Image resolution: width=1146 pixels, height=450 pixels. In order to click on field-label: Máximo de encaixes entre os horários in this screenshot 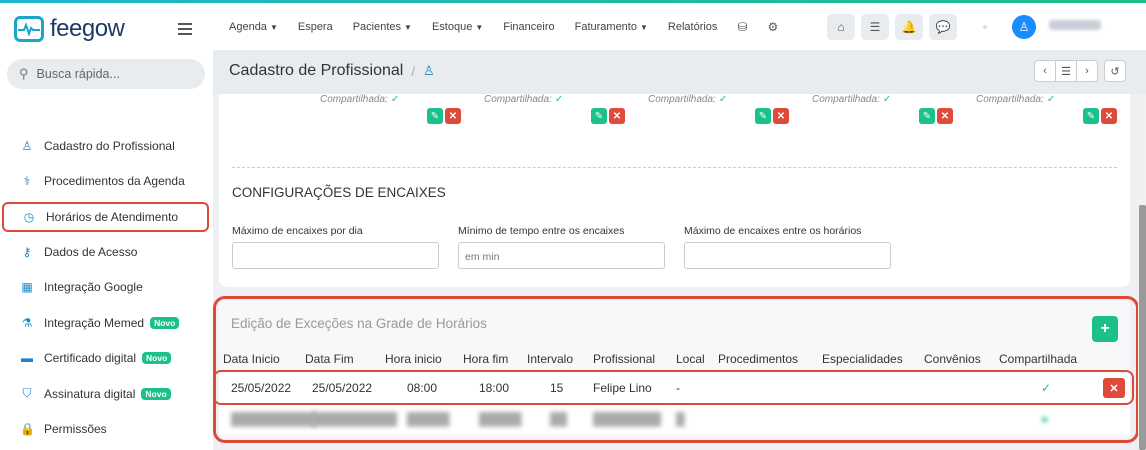, I will do `click(773, 231)`.